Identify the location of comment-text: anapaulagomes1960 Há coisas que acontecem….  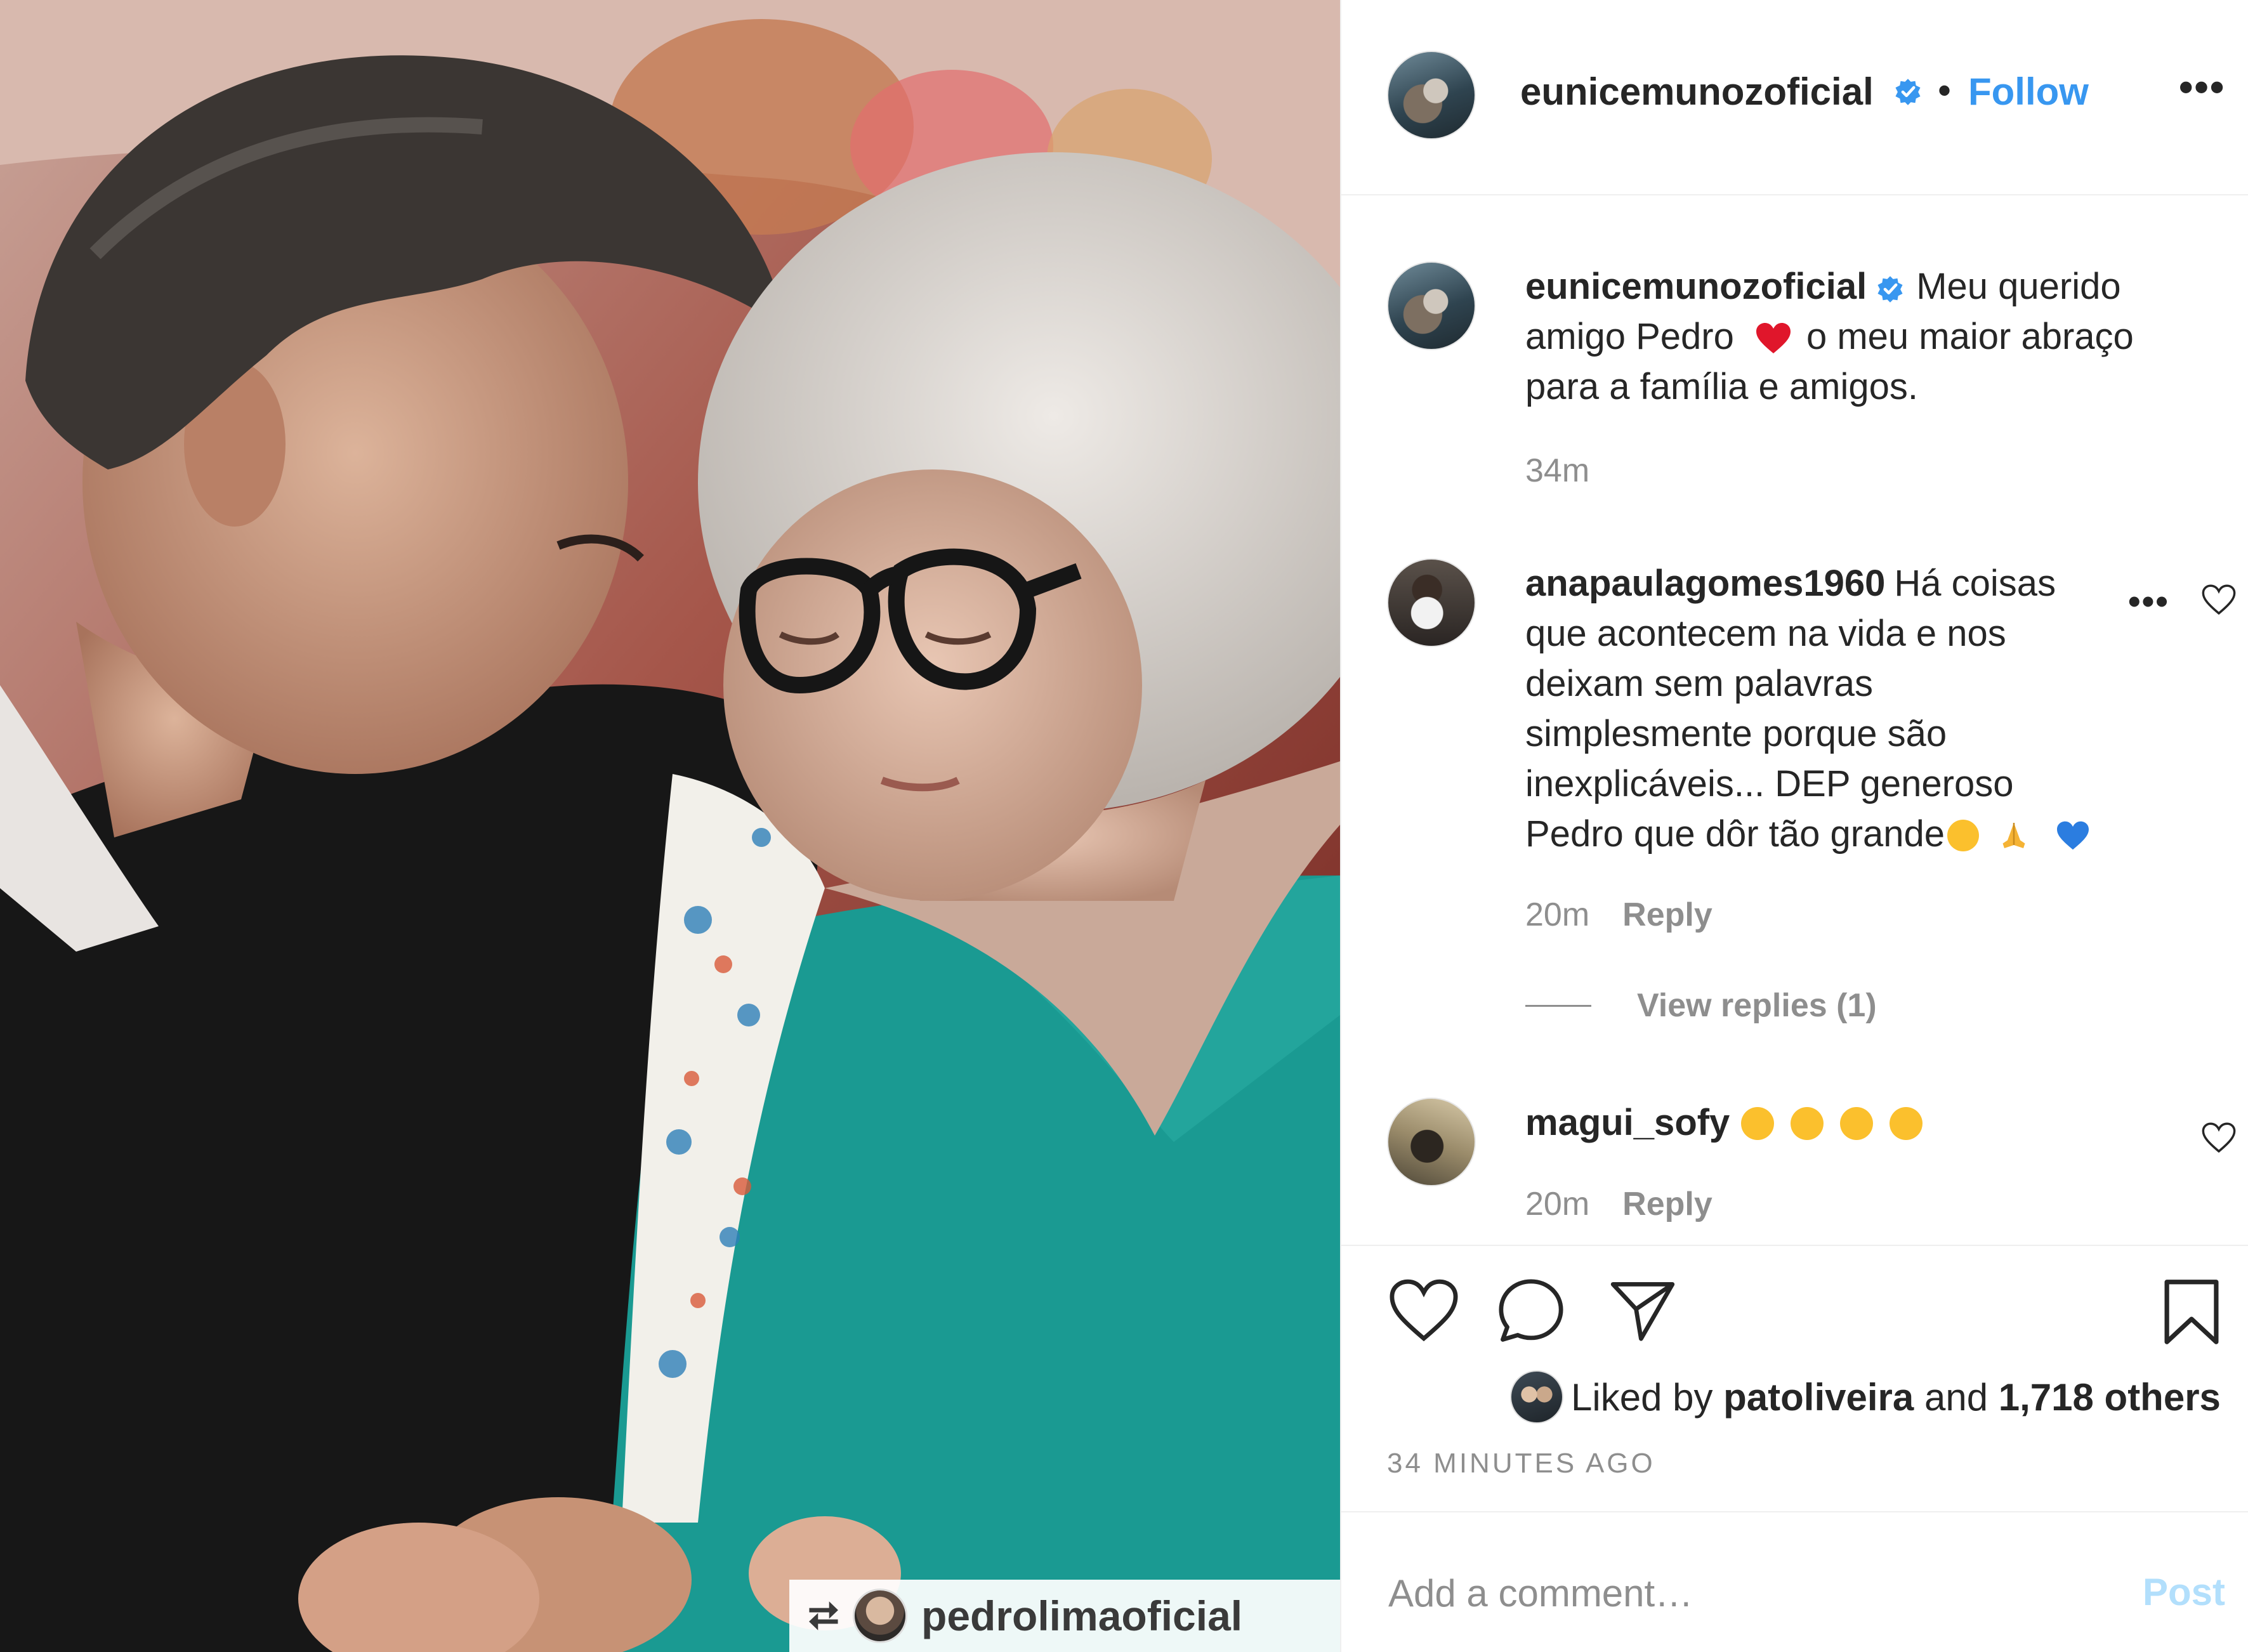
(1817, 708).